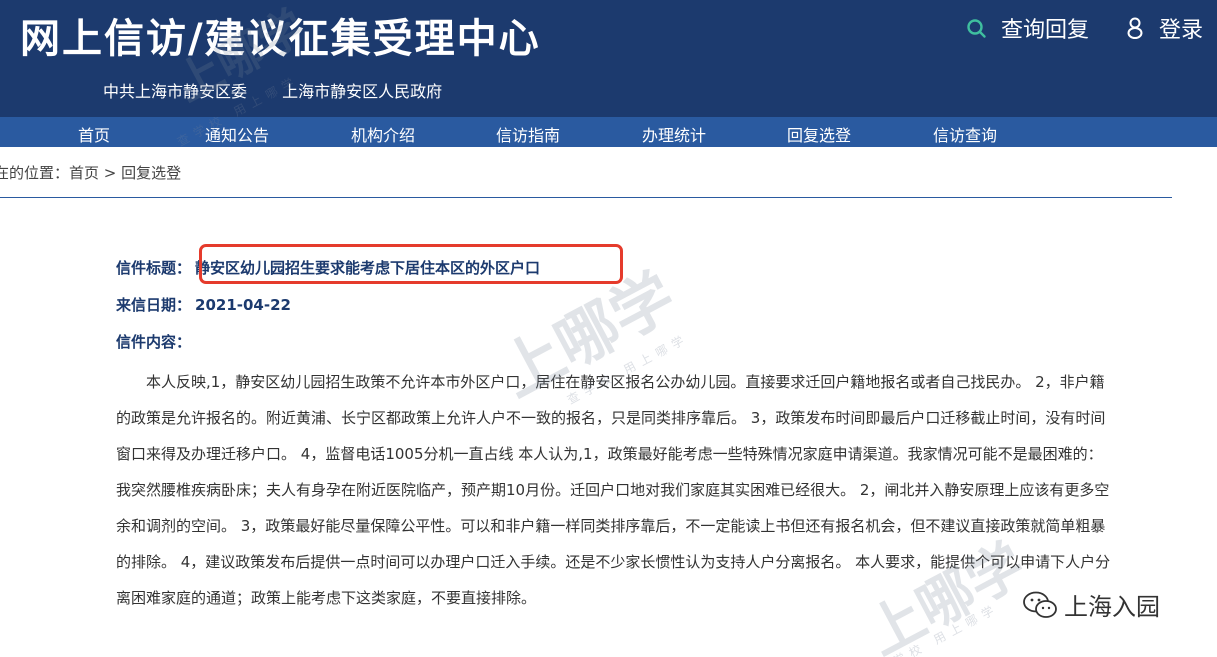 This screenshot has height=657, width=1217. What do you see at coordinates (586, 197) in the screenshot?
I see `content-divider` at bounding box center [586, 197].